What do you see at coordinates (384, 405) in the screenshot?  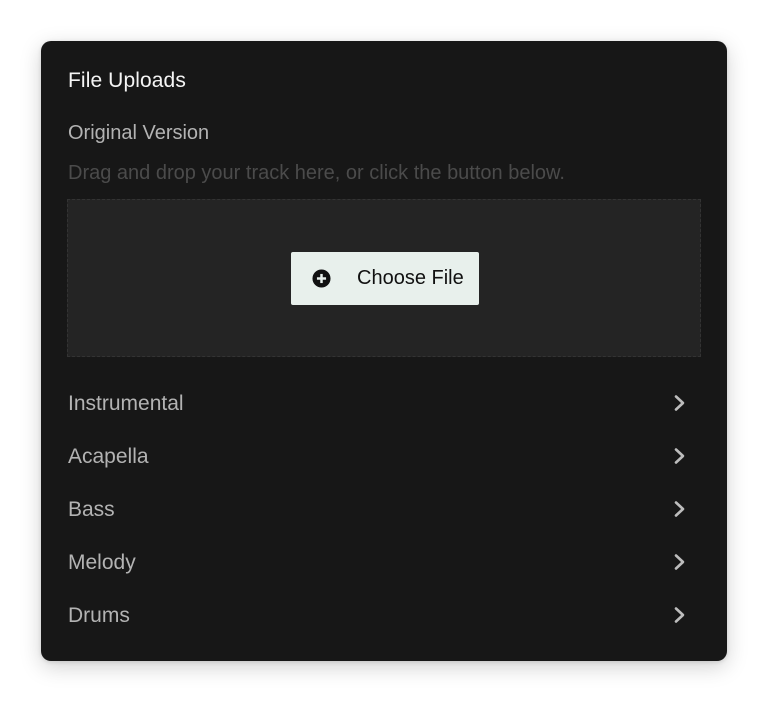 I see `stem-row-instrumental: Instrumental` at bounding box center [384, 405].